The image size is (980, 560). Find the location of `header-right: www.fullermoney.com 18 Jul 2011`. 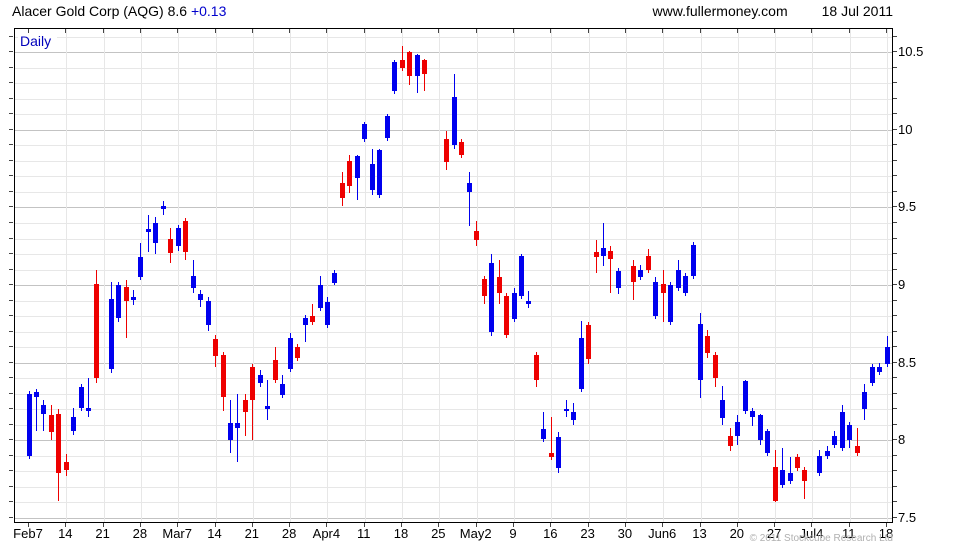

header-right: www.fullermoney.com 18 Jul 2011 is located at coordinates (773, 11).